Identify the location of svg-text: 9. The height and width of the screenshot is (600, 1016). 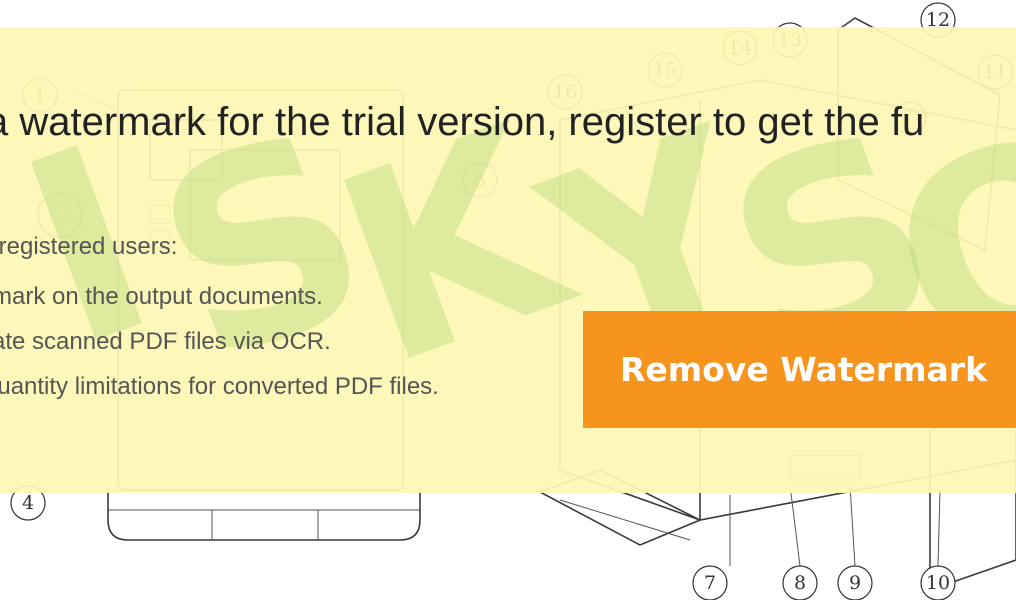
(855, 583).